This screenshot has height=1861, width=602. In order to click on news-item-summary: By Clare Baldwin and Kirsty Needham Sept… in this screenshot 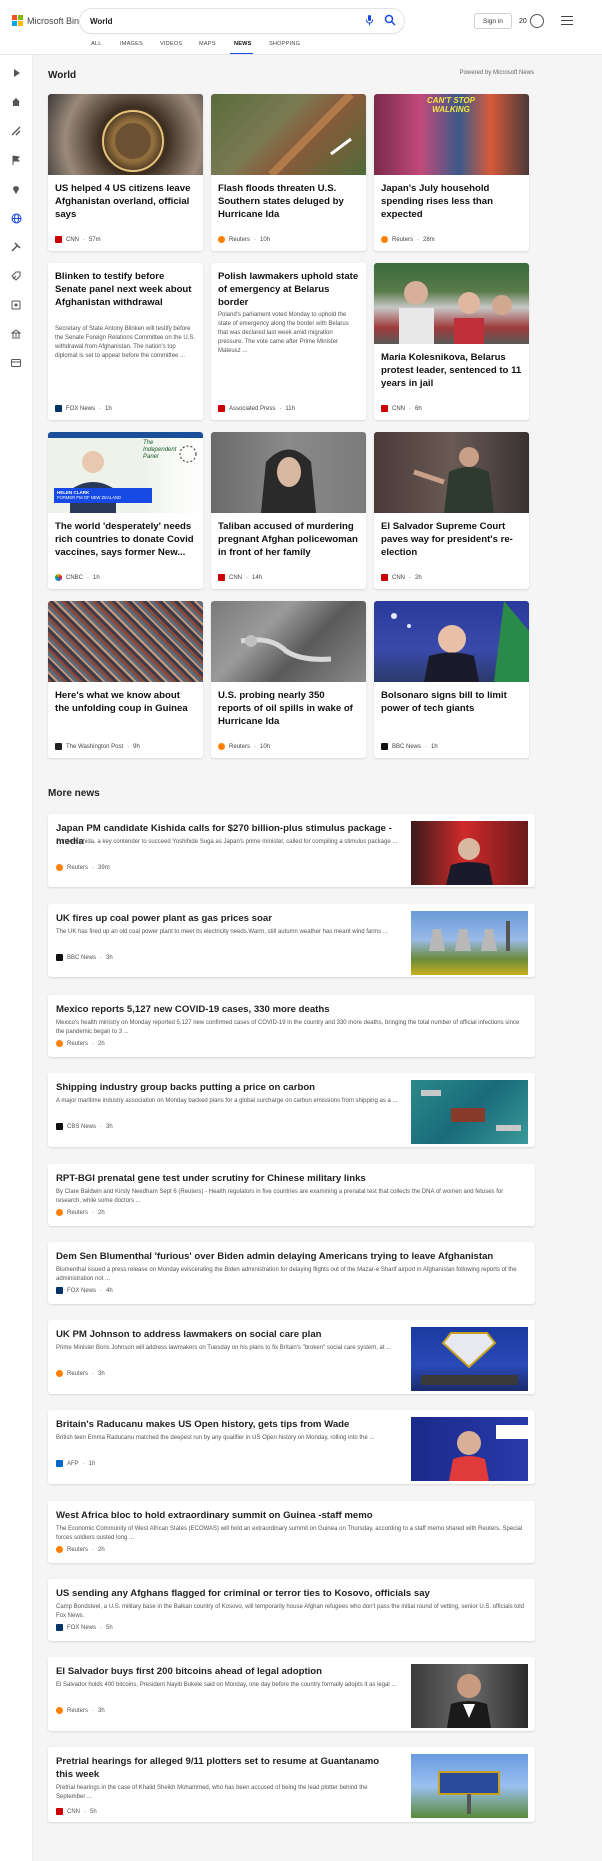, I will do `click(280, 1196)`.